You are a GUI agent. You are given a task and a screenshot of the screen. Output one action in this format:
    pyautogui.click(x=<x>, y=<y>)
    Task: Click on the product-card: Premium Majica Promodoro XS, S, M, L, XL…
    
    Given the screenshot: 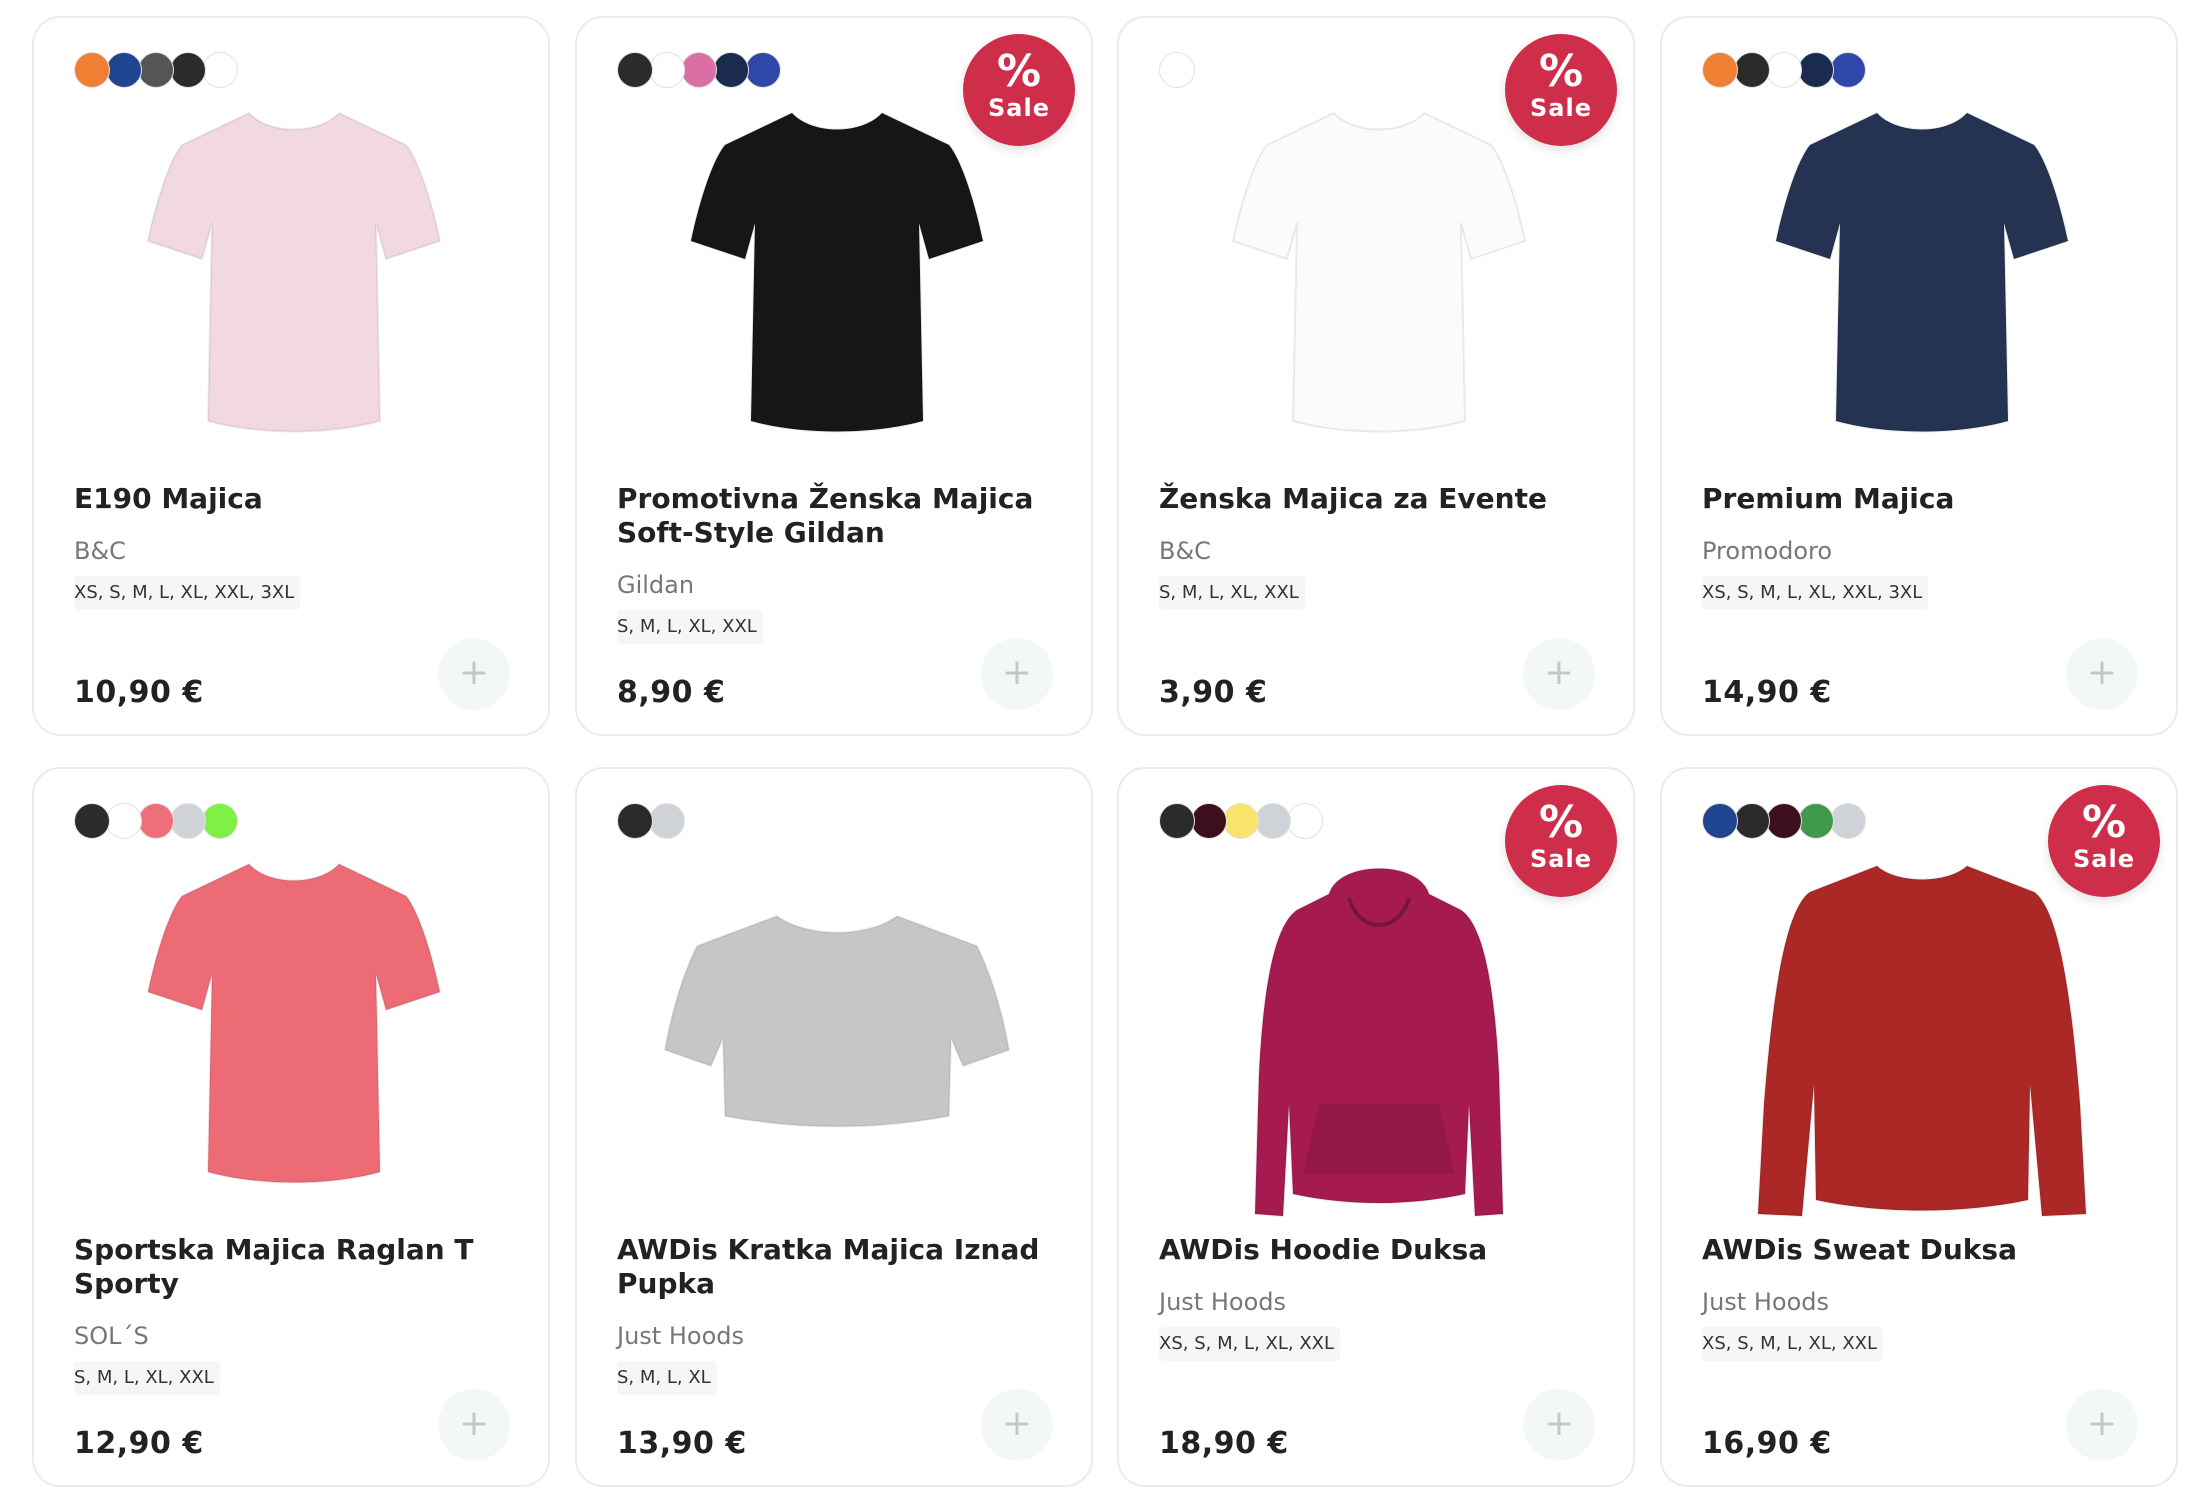 What is the action you would take?
    pyautogui.click(x=1919, y=376)
    